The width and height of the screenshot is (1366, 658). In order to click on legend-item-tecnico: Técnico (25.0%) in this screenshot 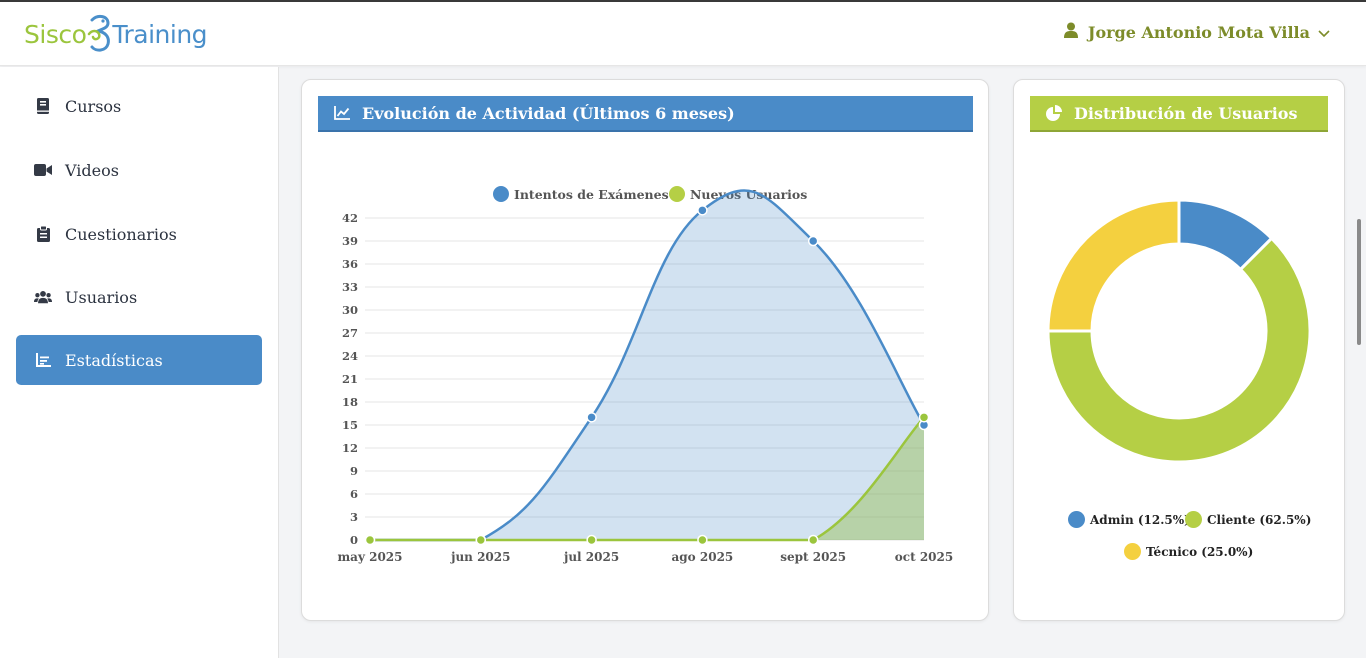, I will do `click(1188, 551)`.